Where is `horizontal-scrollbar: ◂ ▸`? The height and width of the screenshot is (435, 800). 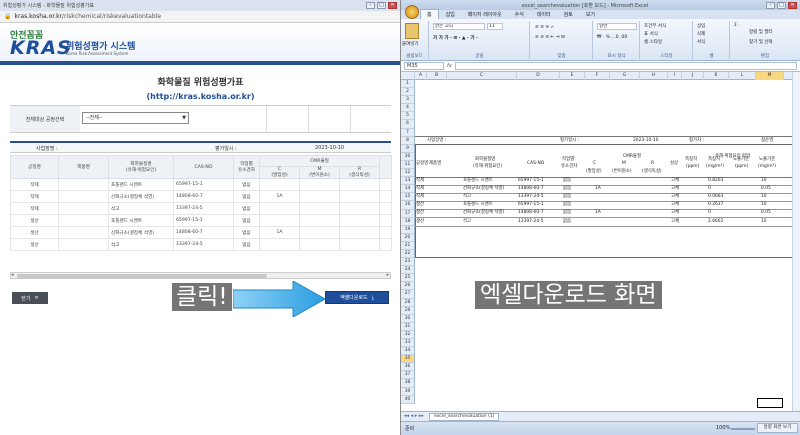
horizontal-scrollbar: ◂ ▸ is located at coordinates (200, 275).